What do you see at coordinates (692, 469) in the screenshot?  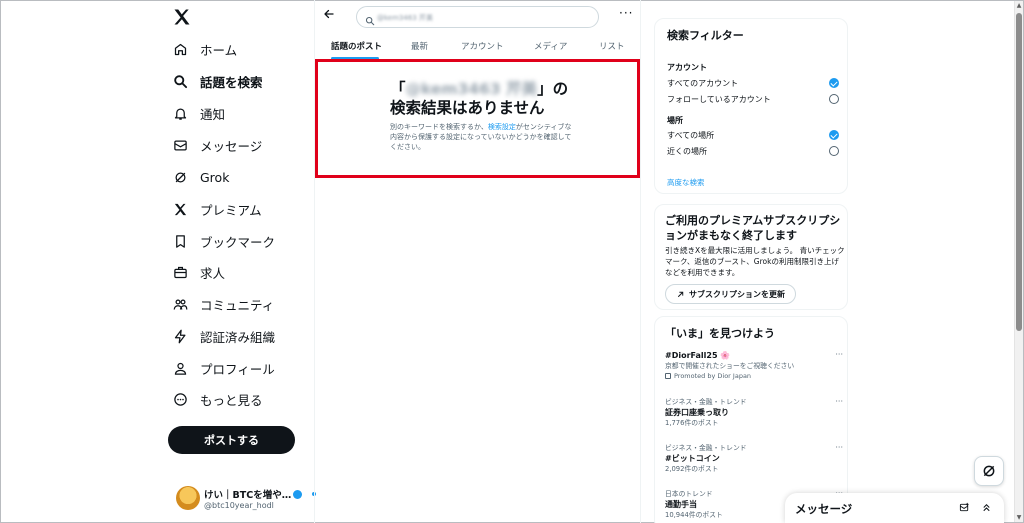 I see `trend-count: 2,092件のポスト` at bounding box center [692, 469].